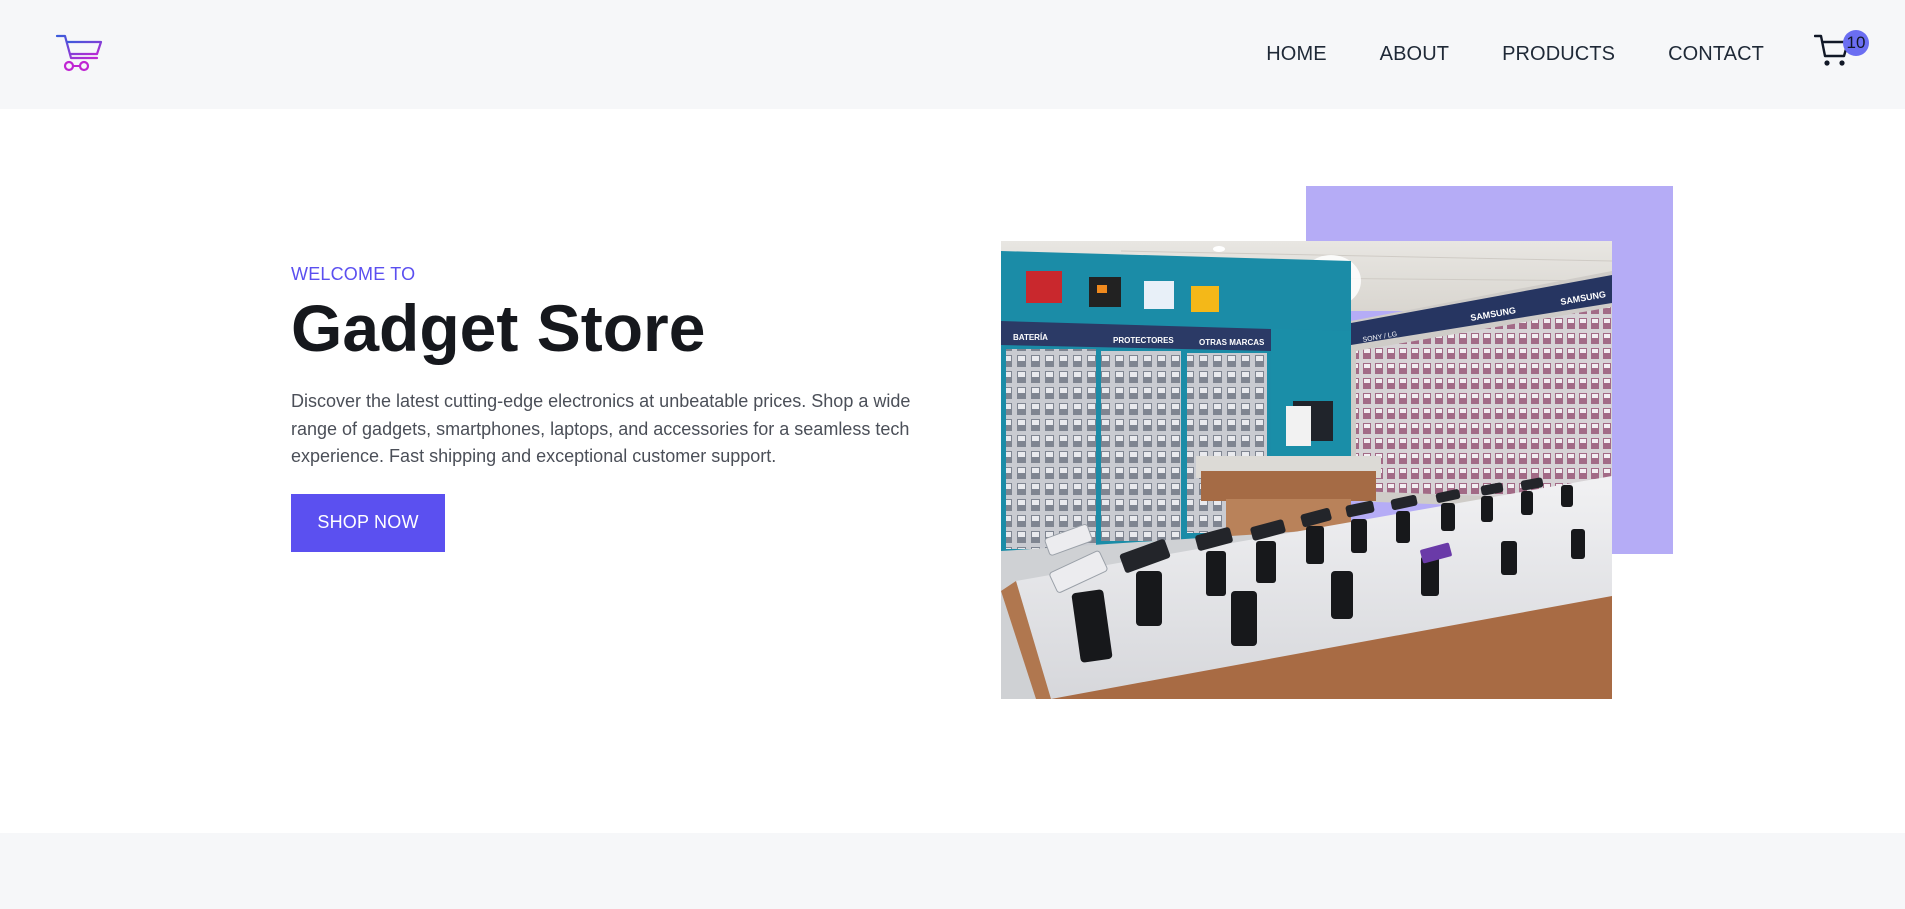 This screenshot has height=909, width=1905. Describe the element at coordinates (80, 53) in the screenshot. I see `shopping-cart-logo-icon` at that location.